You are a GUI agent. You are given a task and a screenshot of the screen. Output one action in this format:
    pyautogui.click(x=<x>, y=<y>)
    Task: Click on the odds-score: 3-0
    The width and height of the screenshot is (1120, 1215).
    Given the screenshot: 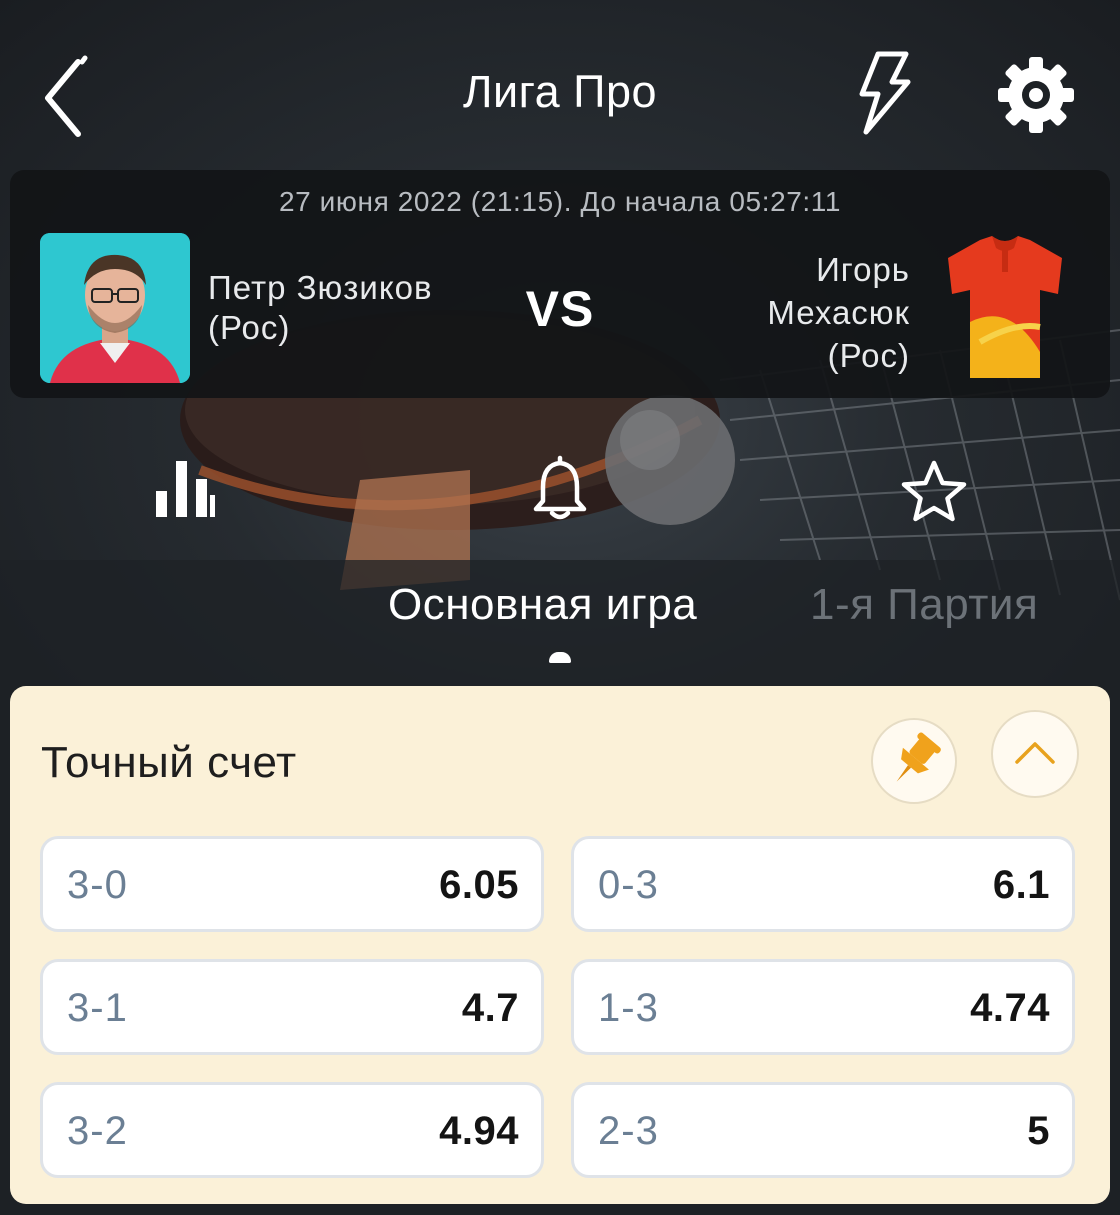 What is the action you would take?
    pyautogui.click(x=97, y=885)
    